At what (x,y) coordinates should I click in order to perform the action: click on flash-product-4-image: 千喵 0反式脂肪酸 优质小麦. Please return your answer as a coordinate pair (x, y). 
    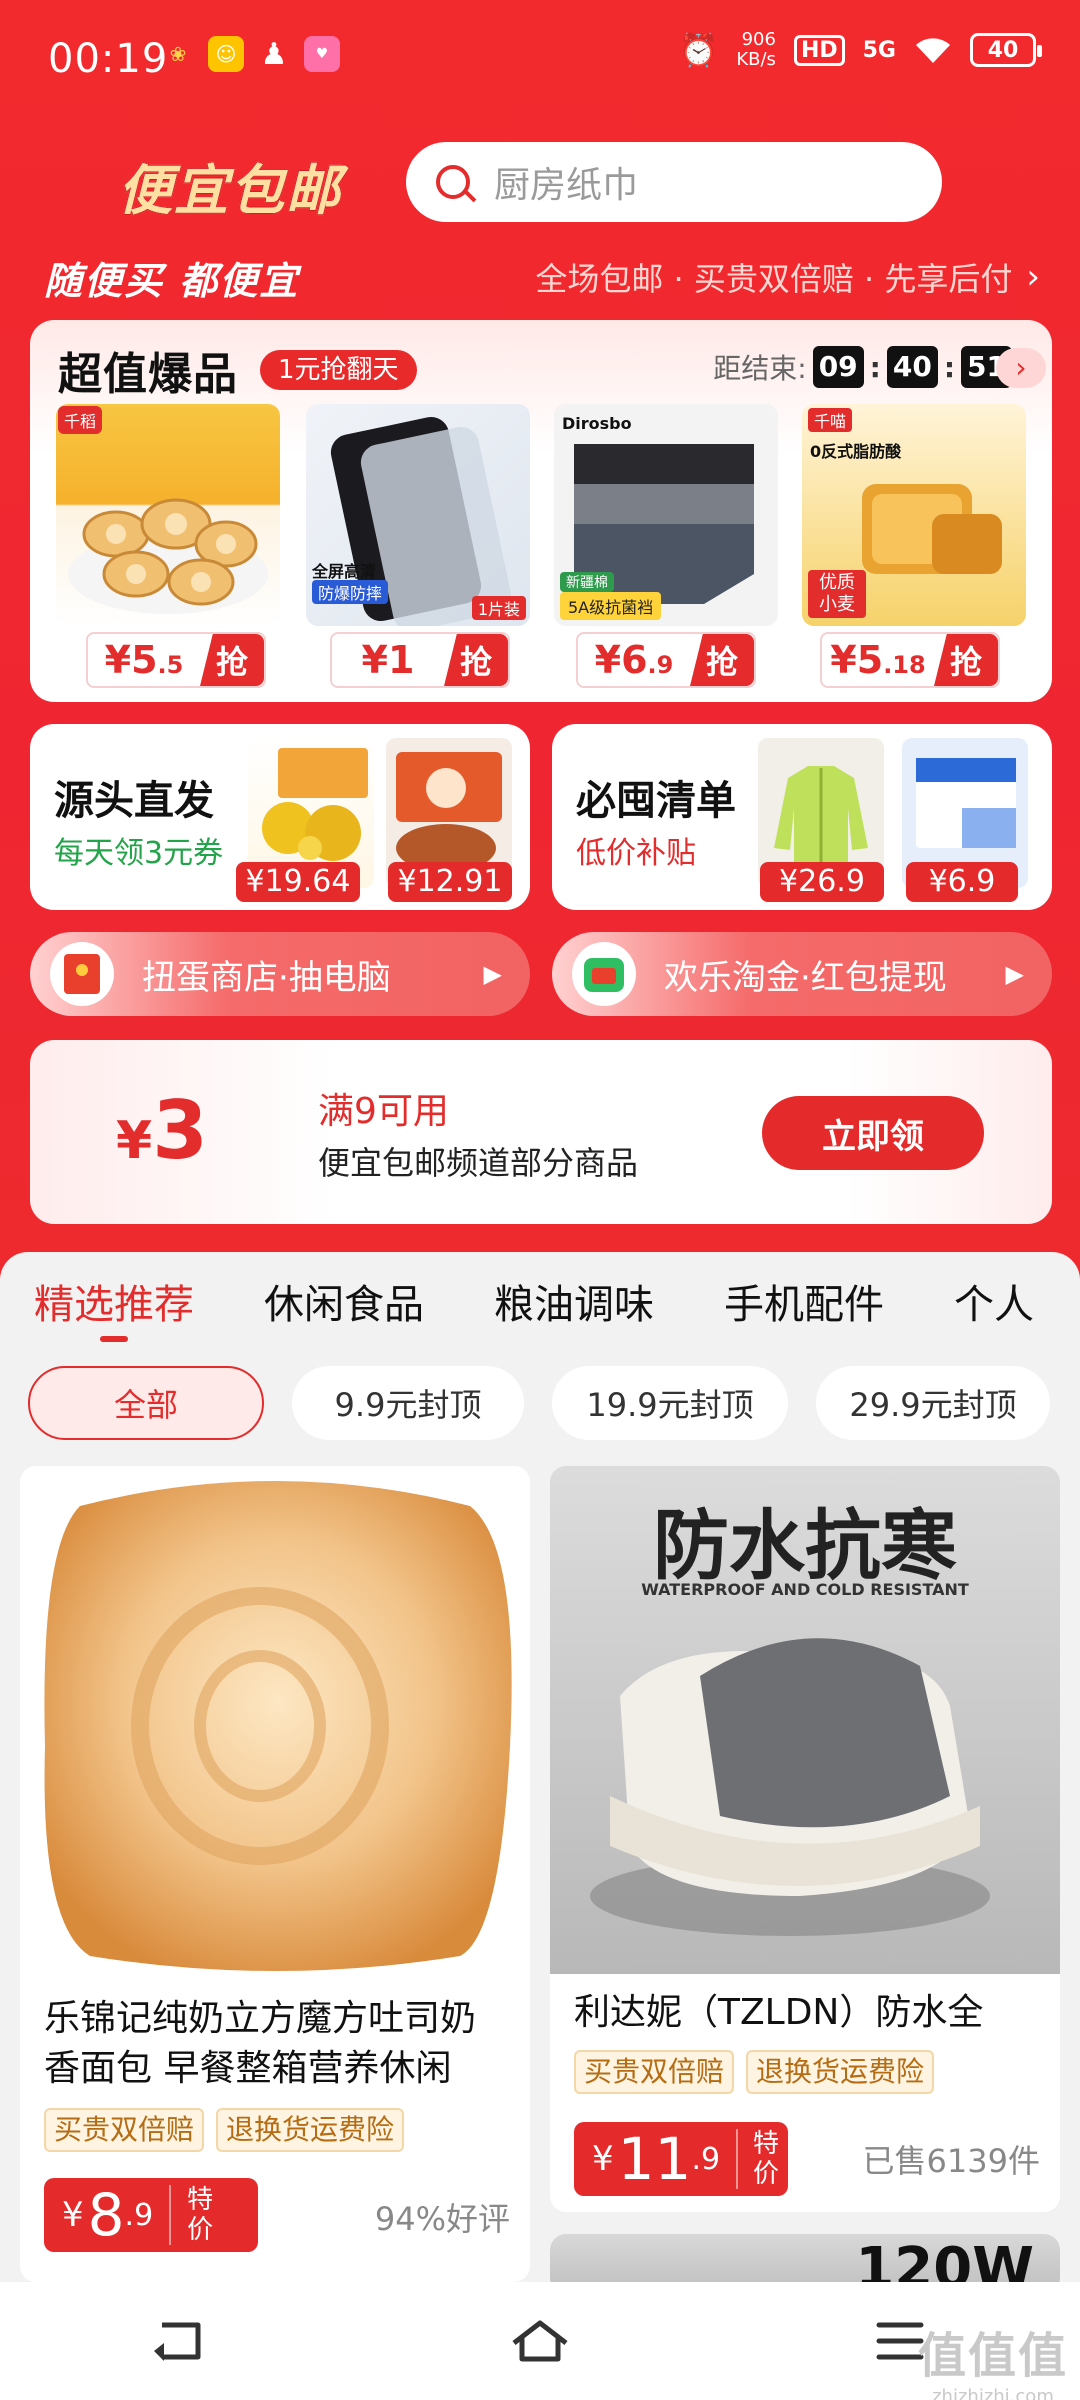
    Looking at the image, I should click on (914, 515).